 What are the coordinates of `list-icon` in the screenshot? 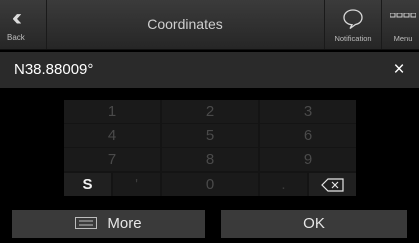 It's located at (86, 222).